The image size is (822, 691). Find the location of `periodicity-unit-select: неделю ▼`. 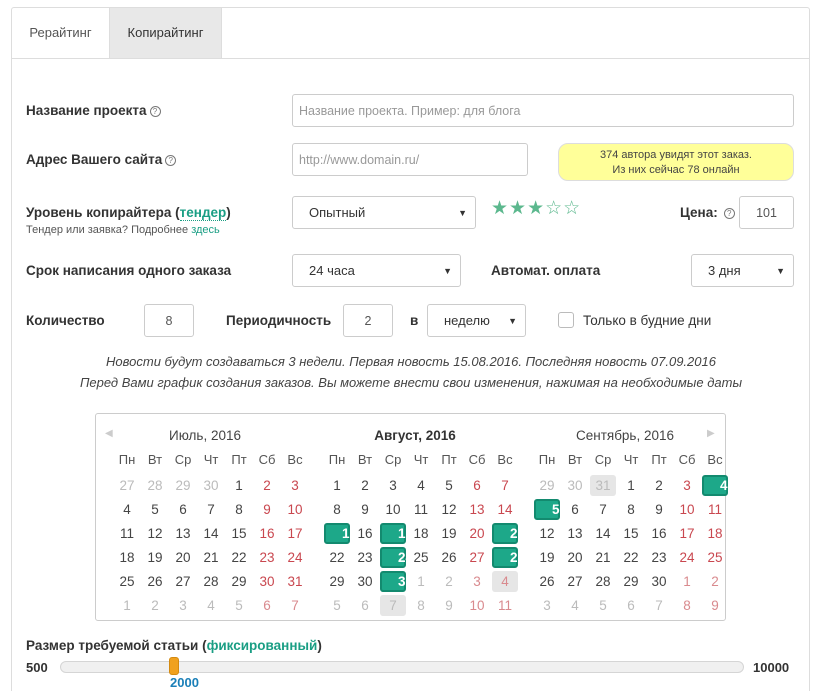

periodicity-unit-select: неделю ▼ is located at coordinates (476, 320).